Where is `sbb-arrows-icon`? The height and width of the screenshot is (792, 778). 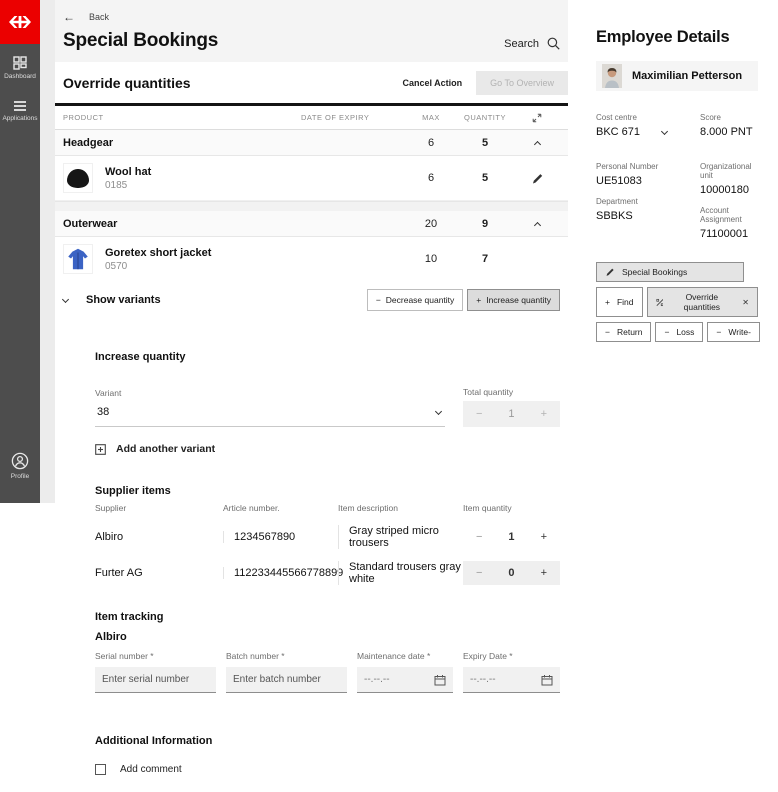
sbb-arrows-icon is located at coordinates (20, 22).